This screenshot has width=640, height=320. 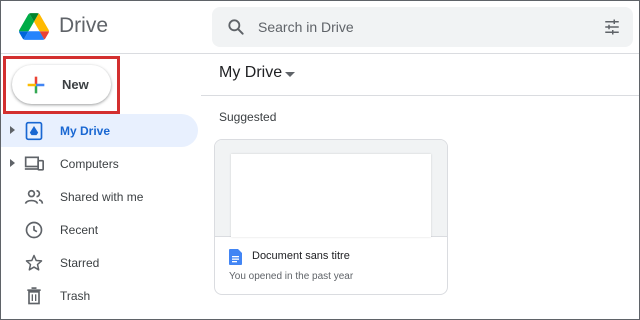 I want to click on sidebar-item-label: Starred, so click(x=80, y=263).